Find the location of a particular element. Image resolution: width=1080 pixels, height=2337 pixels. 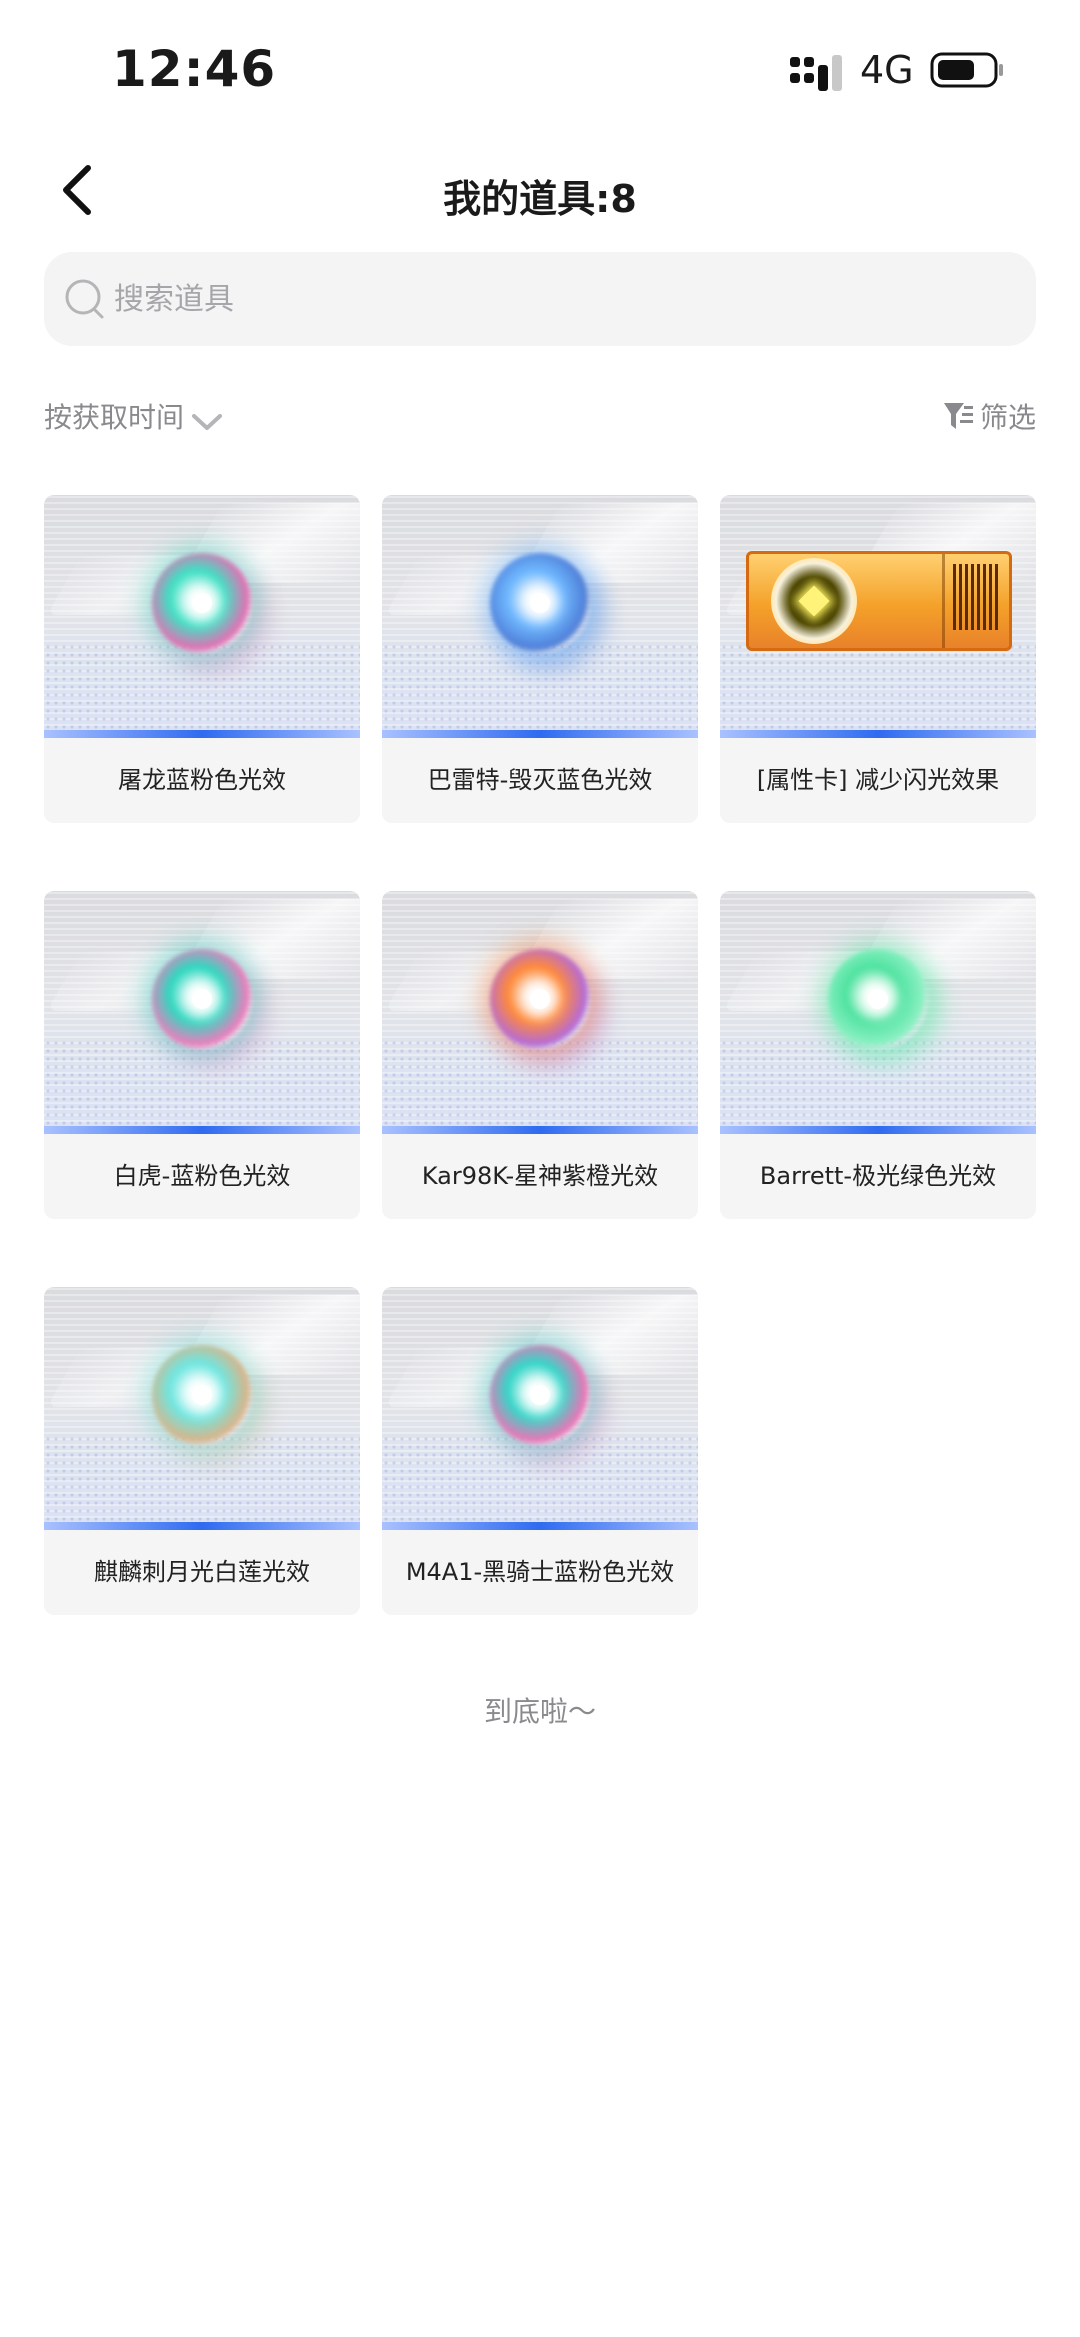

nav-bar: 我的道具:8 is located at coordinates (540, 190).